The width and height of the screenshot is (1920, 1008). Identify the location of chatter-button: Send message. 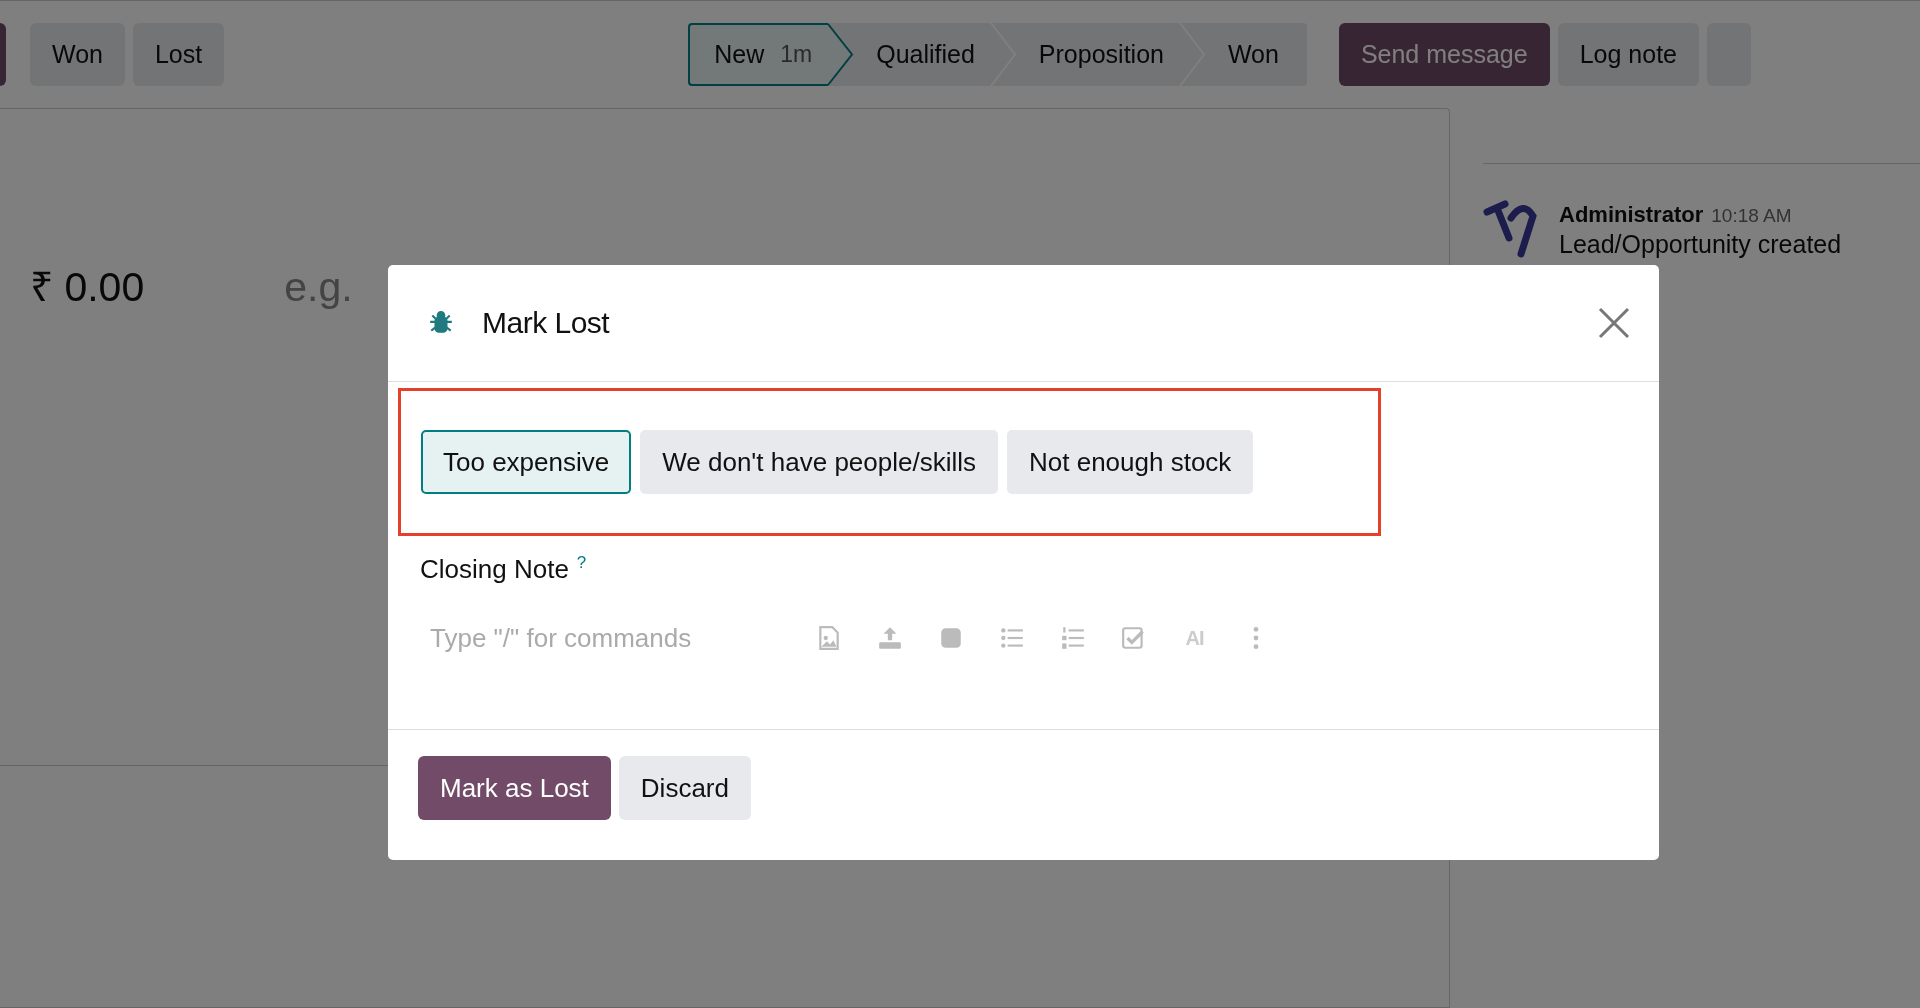
(1444, 54).